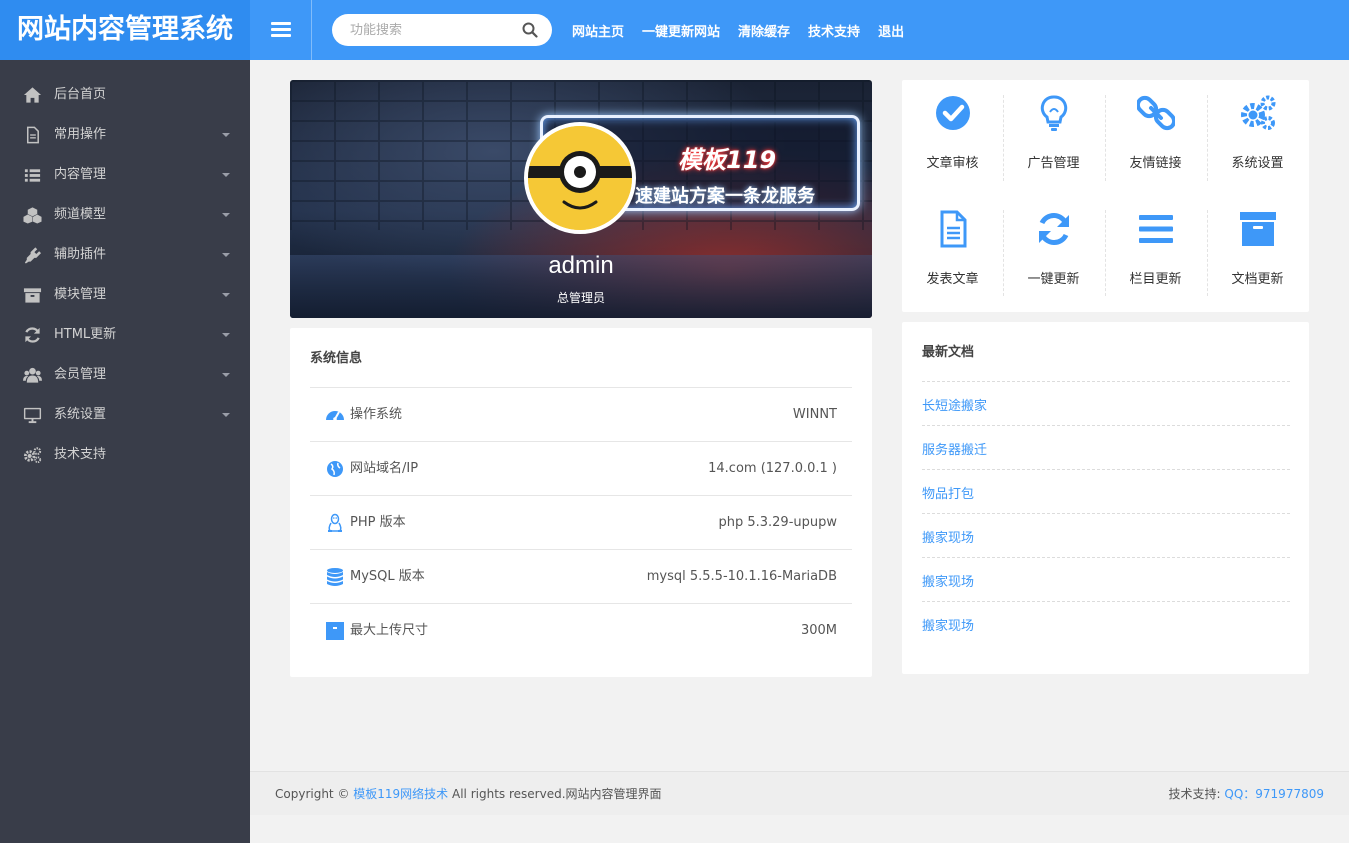 This screenshot has height=843, width=1349. Describe the element at coordinates (384, 468) in the screenshot. I see `sysinfo-label: 网站域名/IP` at that location.